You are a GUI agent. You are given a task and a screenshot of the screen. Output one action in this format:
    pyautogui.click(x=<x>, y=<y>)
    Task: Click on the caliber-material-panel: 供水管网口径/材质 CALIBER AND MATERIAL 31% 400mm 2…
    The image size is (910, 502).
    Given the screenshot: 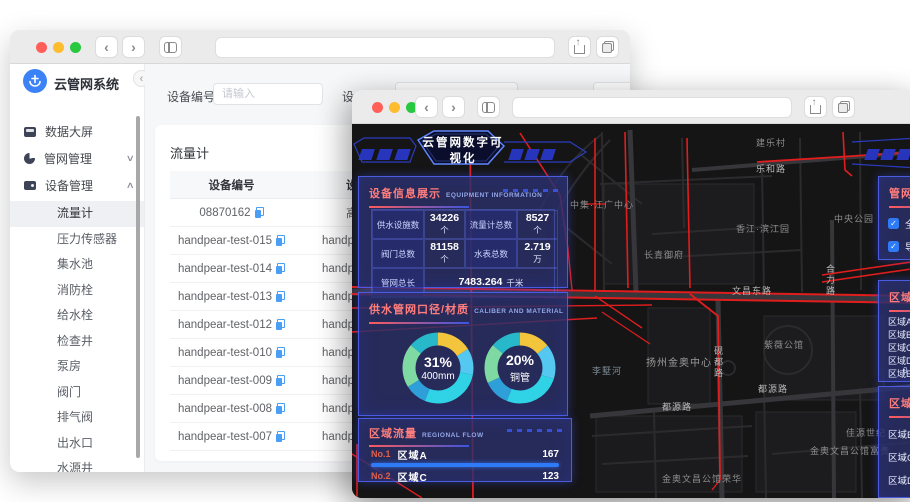 What is the action you would take?
    pyautogui.click(x=463, y=354)
    